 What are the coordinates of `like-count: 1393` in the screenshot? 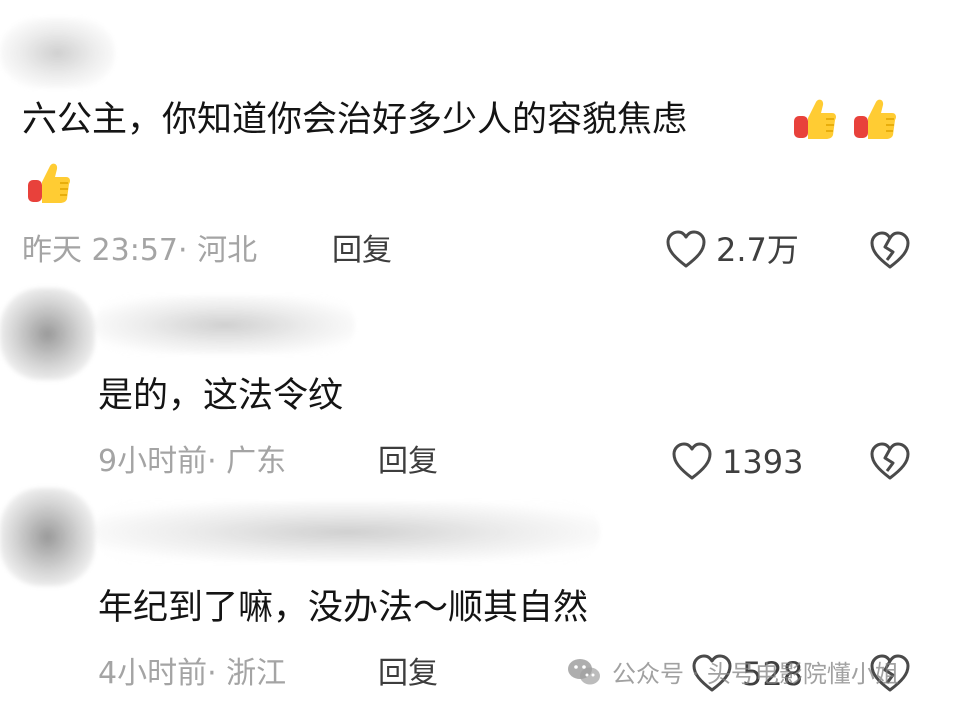 It's located at (763, 462).